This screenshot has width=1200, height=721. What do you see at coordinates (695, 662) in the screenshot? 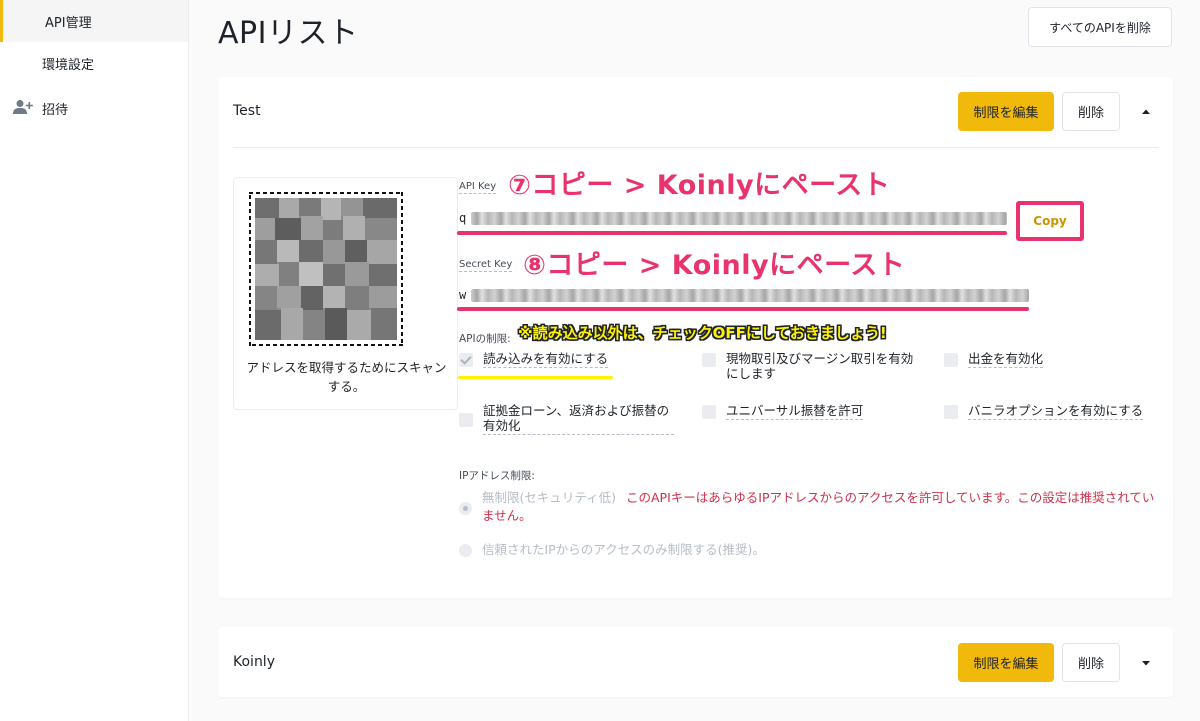
I see `api-card-koinly: Koinly 制限を編集 削除` at bounding box center [695, 662].